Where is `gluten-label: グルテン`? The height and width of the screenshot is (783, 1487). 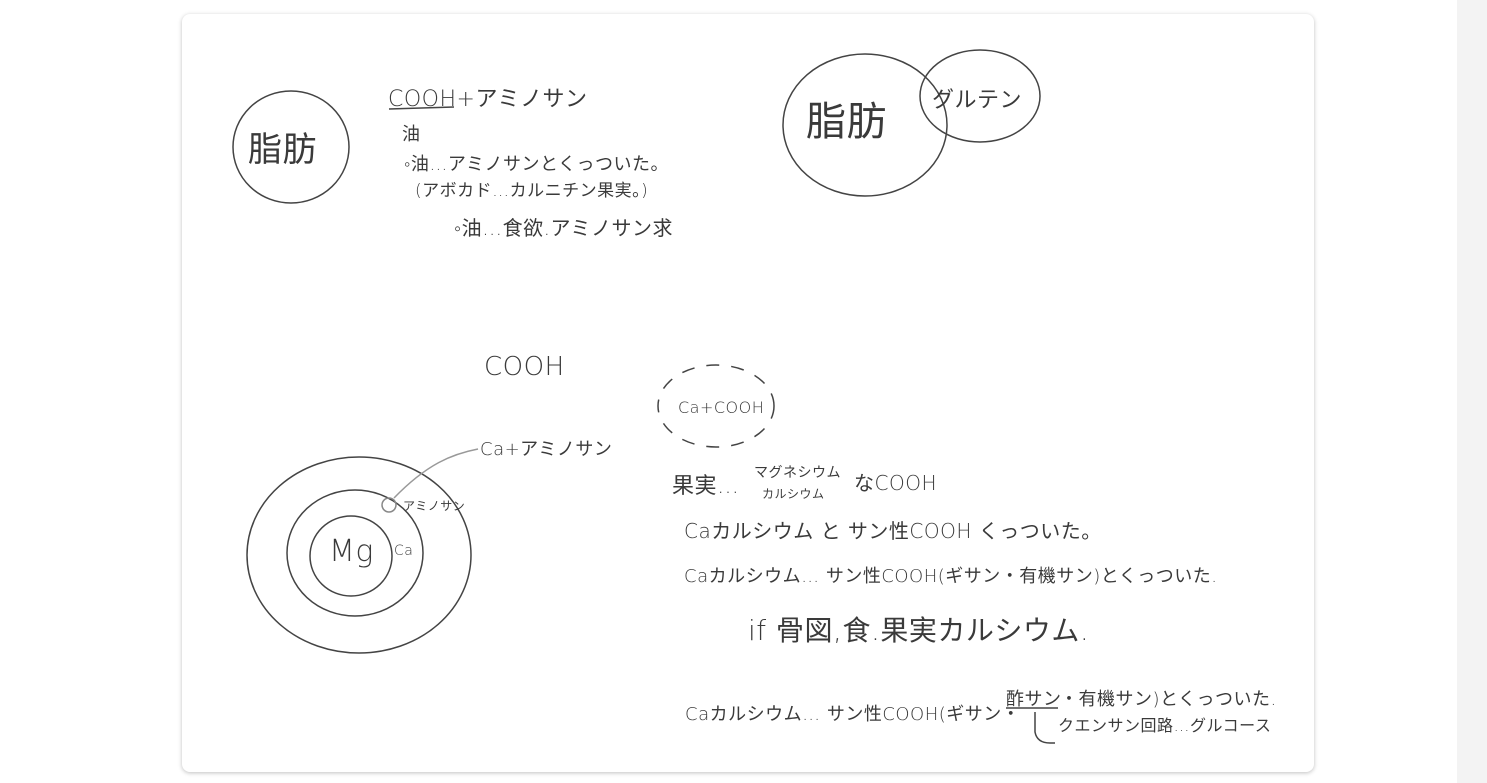 gluten-label: グルテン is located at coordinates (977, 100).